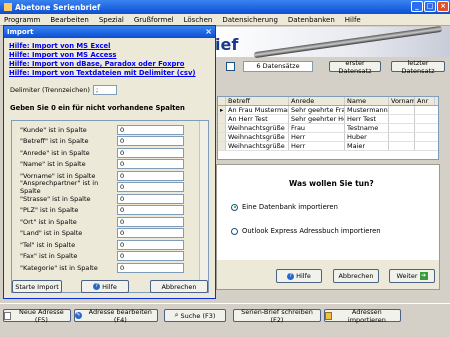 The width and height of the screenshot is (450, 337). What do you see at coordinates (328, 146) in the screenshot?
I see `table-row: Weihnachtsgrüße Herr Maier` at bounding box center [328, 146].